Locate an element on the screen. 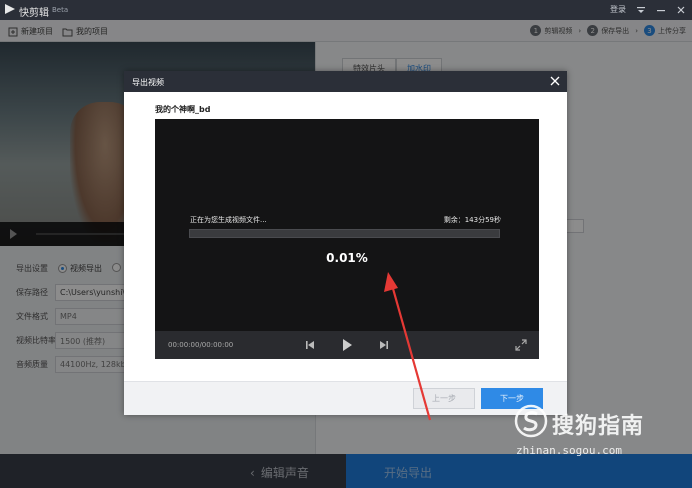 The image size is (692, 488). login-link: 登录 is located at coordinates (618, 9).